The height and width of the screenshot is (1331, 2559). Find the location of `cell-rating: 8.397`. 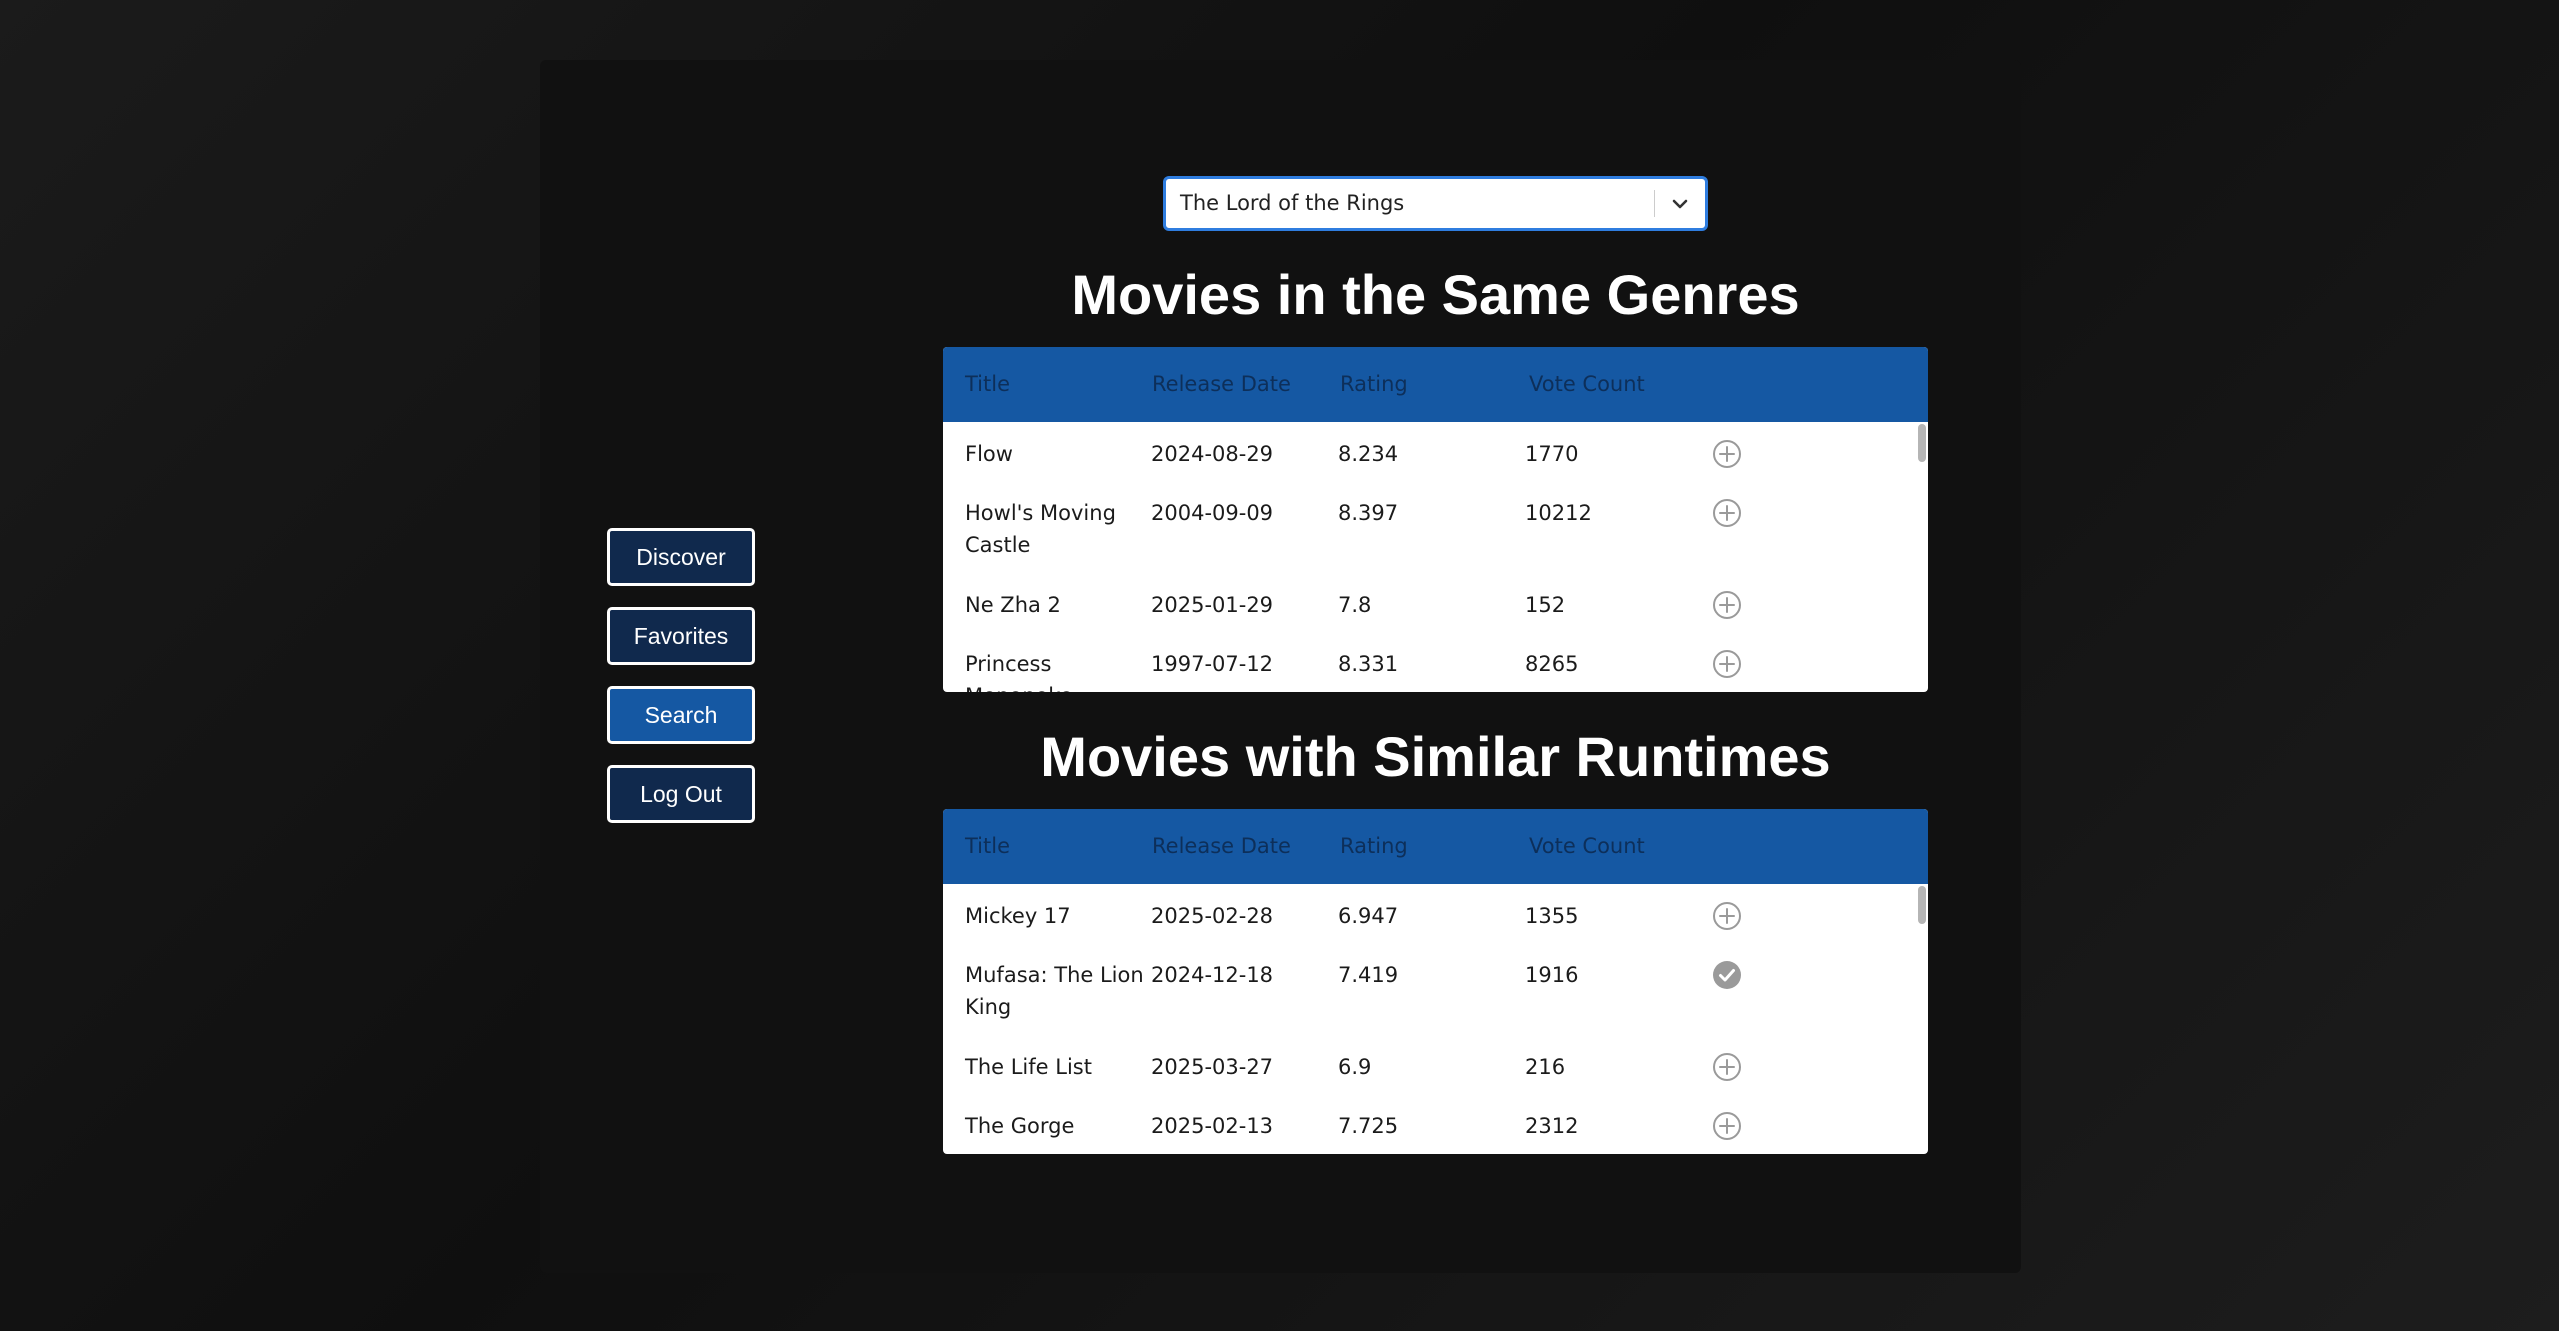

cell-rating: 8.397 is located at coordinates (1368, 513).